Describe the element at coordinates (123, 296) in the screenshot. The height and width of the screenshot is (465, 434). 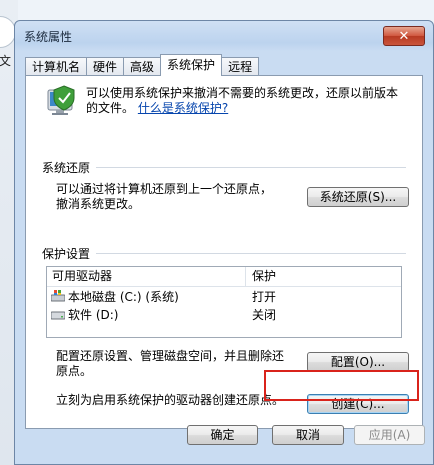
I see `drive-name: 本地磁盘 (C:) (系统)` at that location.